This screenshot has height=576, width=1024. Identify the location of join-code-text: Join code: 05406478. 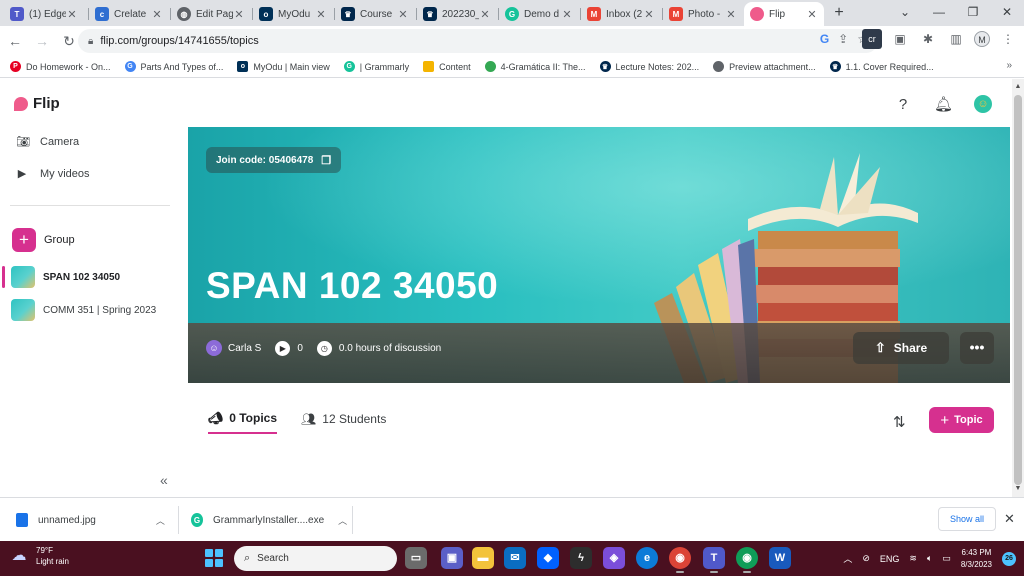
(265, 160).